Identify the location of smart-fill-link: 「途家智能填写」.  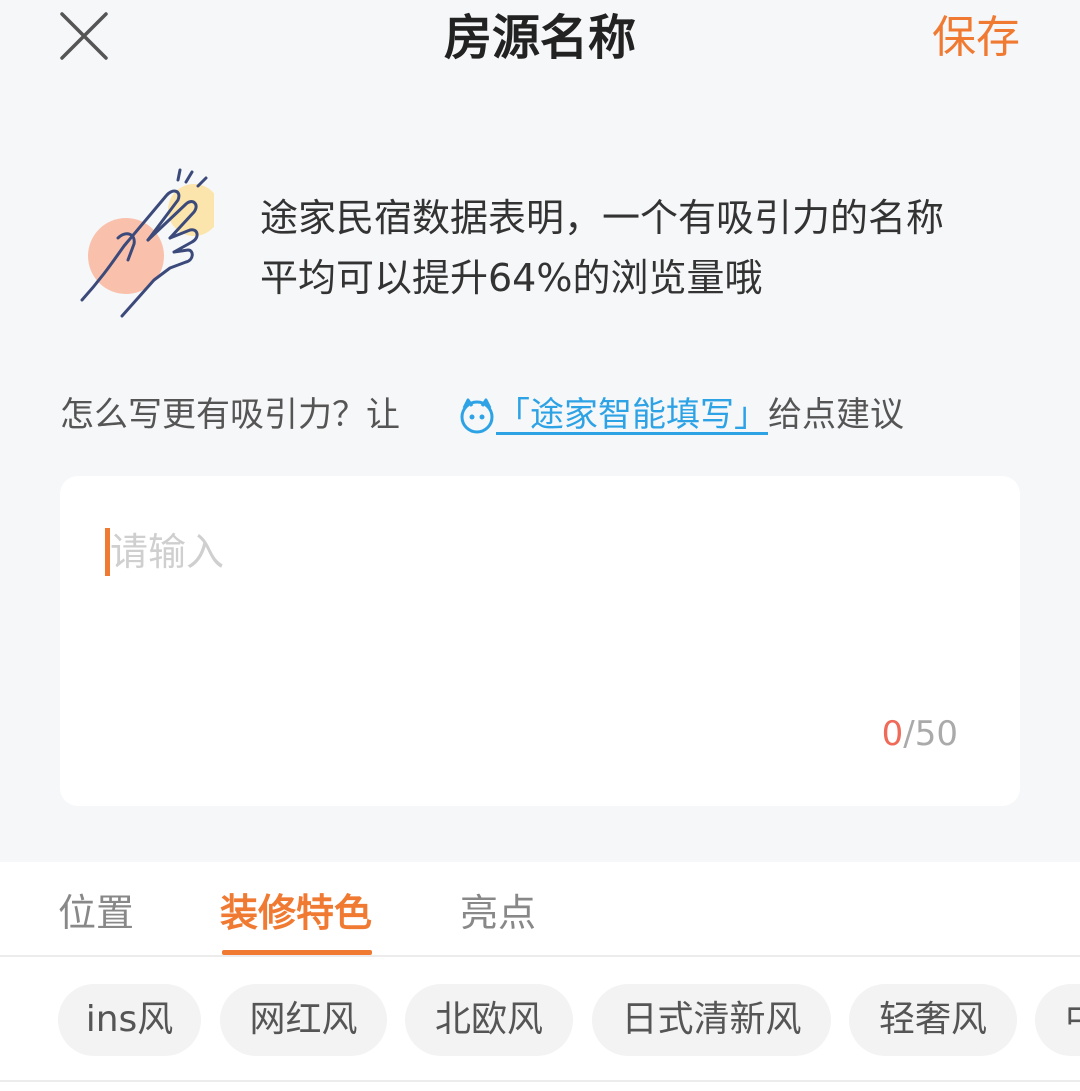
(632, 415).